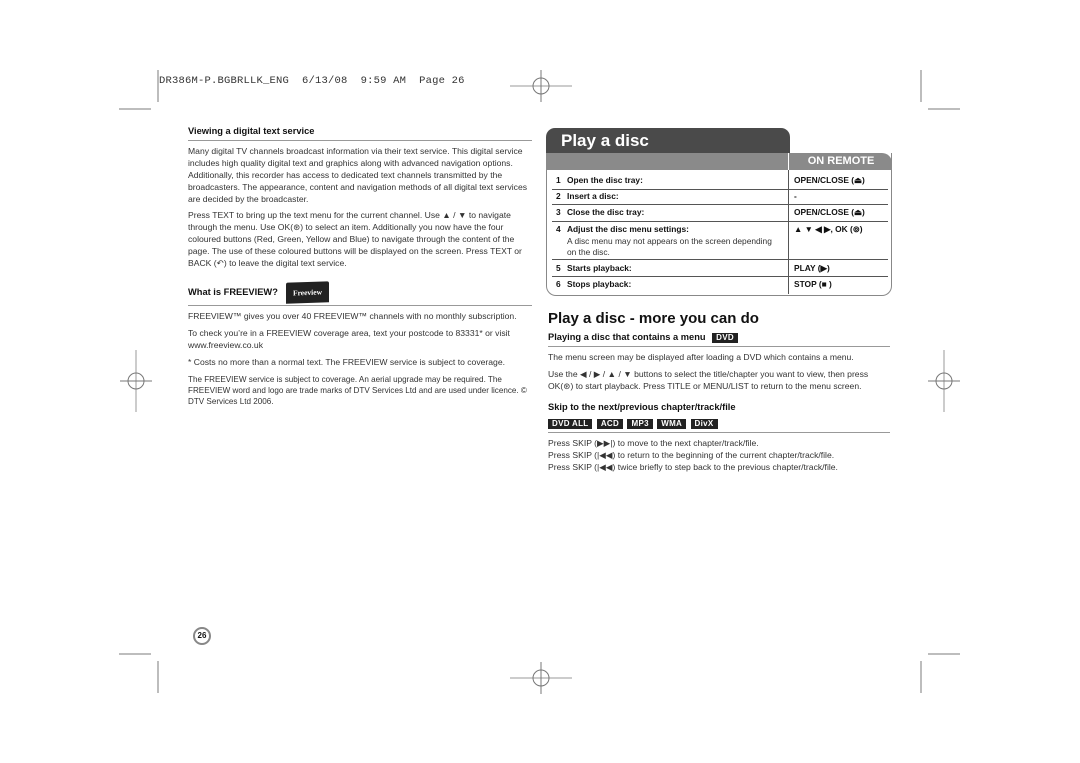  Describe the element at coordinates (233, 291) in the screenshot. I see `freeview-heading: What is FREEVIEW?` at that location.